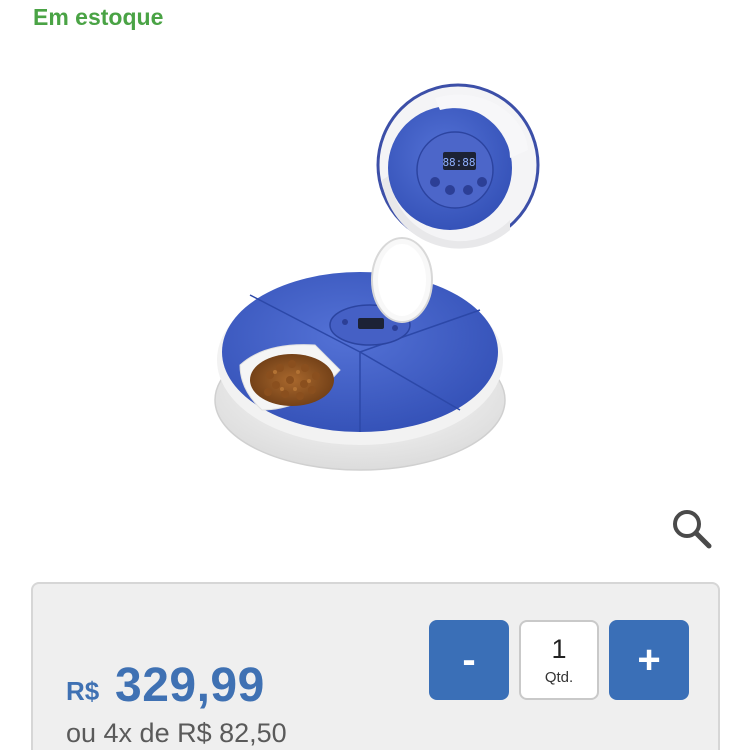  What do you see at coordinates (98, 17) in the screenshot?
I see `stock-status: Em estoque` at bounding box center [98, 17].